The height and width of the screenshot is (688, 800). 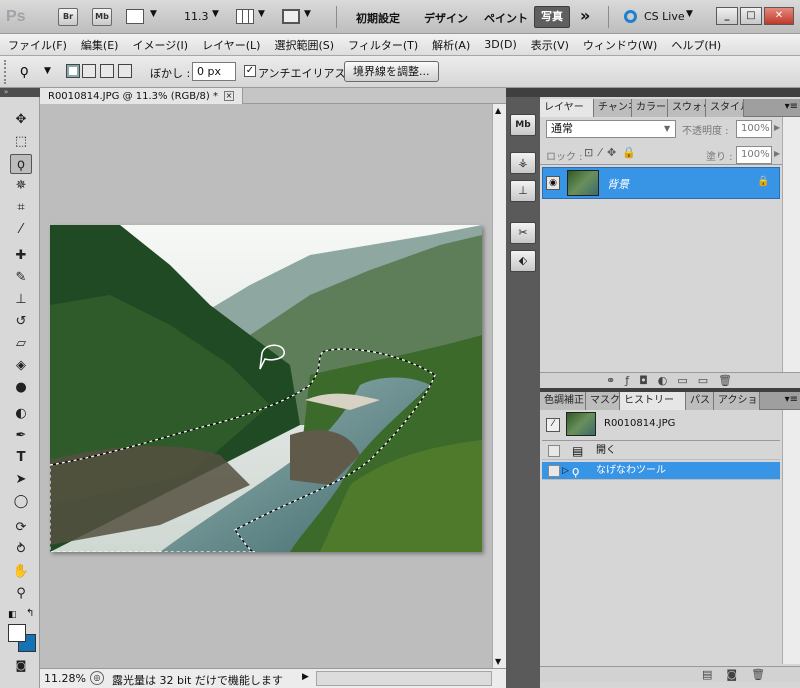 I want to click on tools-panel-header: », so click(x=20, y=92).